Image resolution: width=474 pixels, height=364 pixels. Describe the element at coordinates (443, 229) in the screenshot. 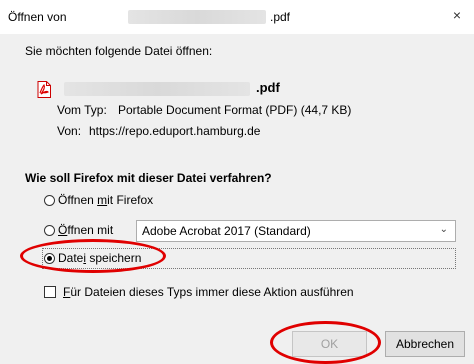

I see `chevron-down-icon: ⌄` at that location.